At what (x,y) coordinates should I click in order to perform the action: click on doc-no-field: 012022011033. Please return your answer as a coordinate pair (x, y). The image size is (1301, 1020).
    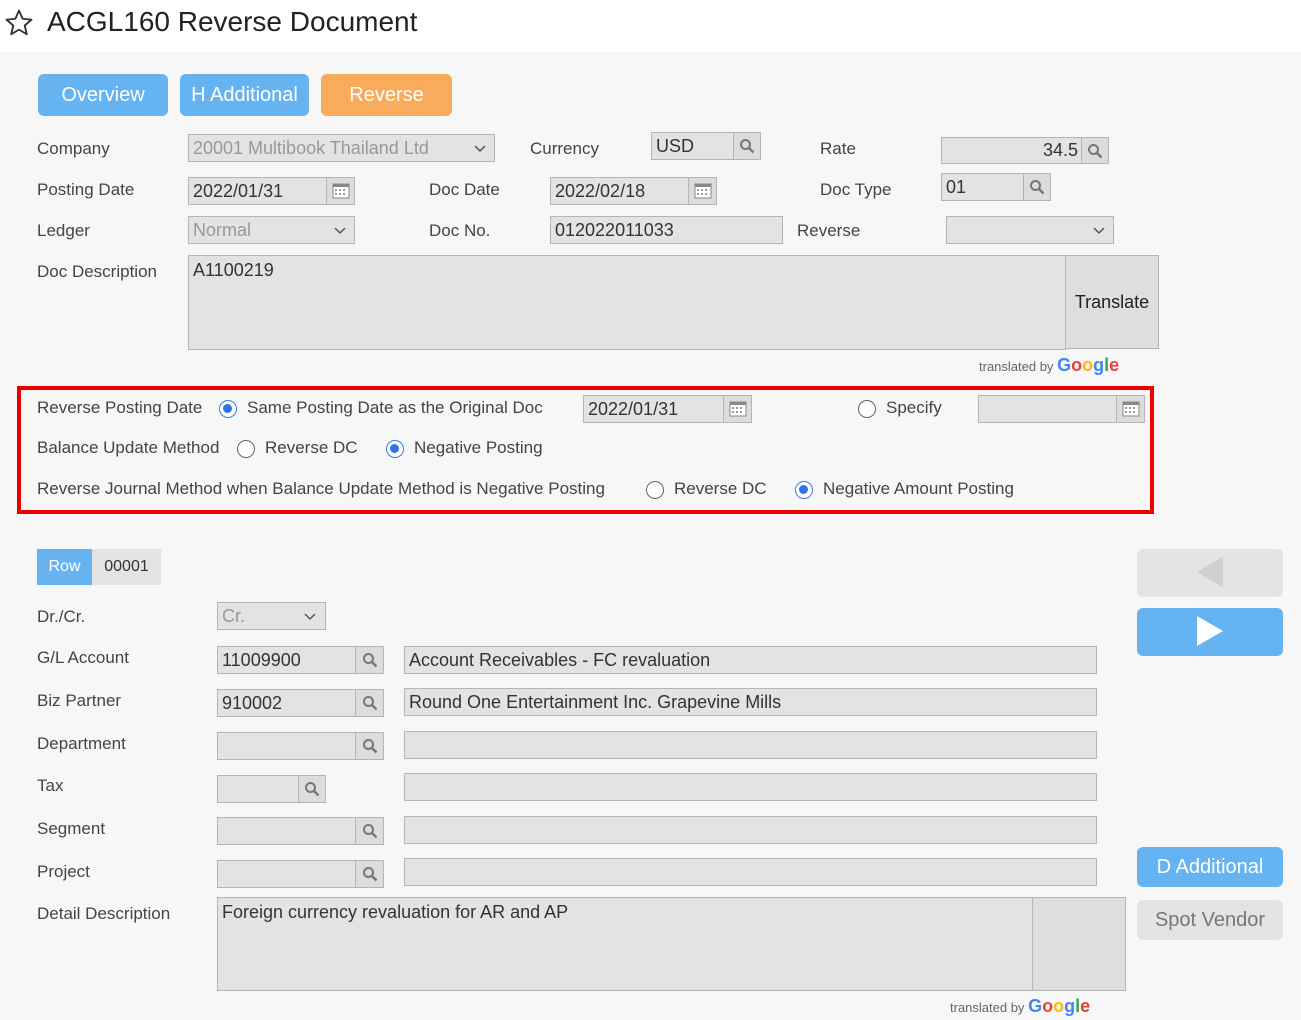
    Looking at the image, I should click on (666, 230).